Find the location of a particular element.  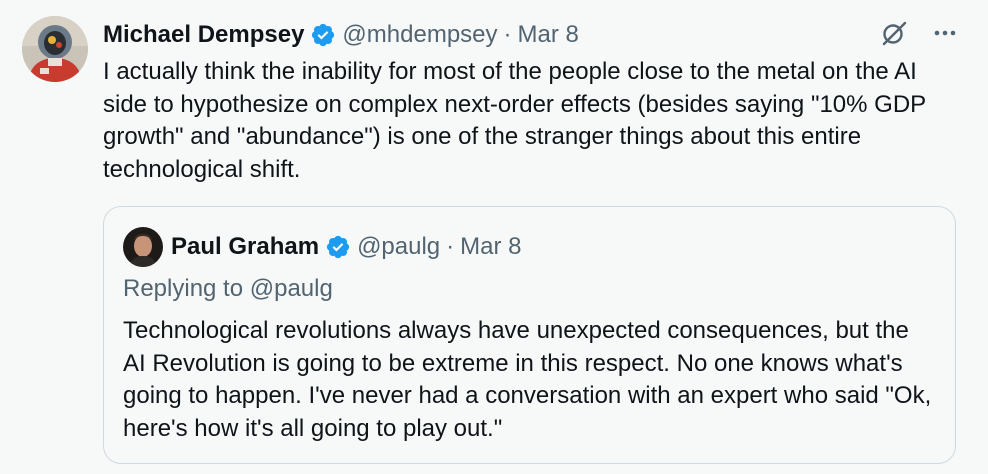

author-handle: @mhdempsey is located at coordinates (419, 35).